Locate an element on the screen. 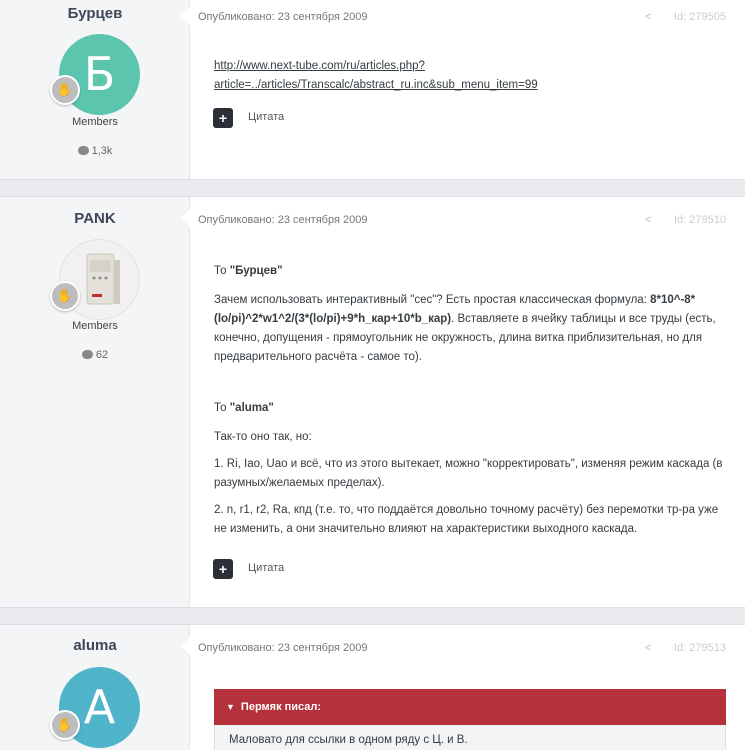 This screenshot has width=745, height=750. chevron-down-icon: ▼ is located at coordinates (230, 707).